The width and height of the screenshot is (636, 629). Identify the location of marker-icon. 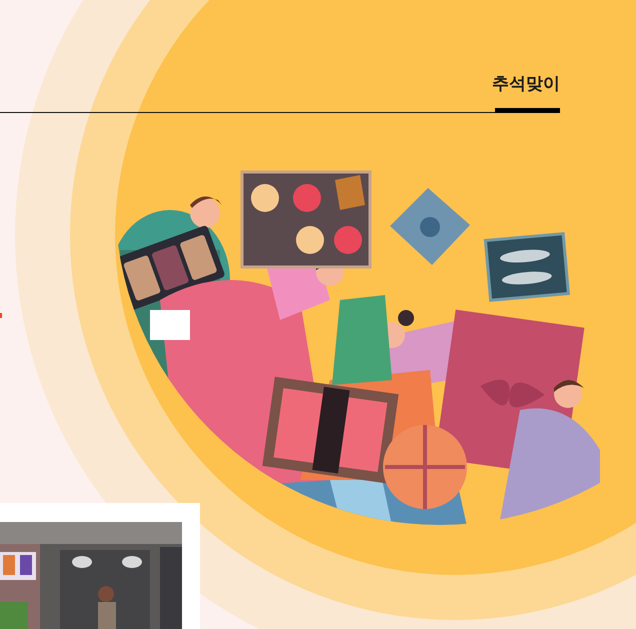
(1, 315).